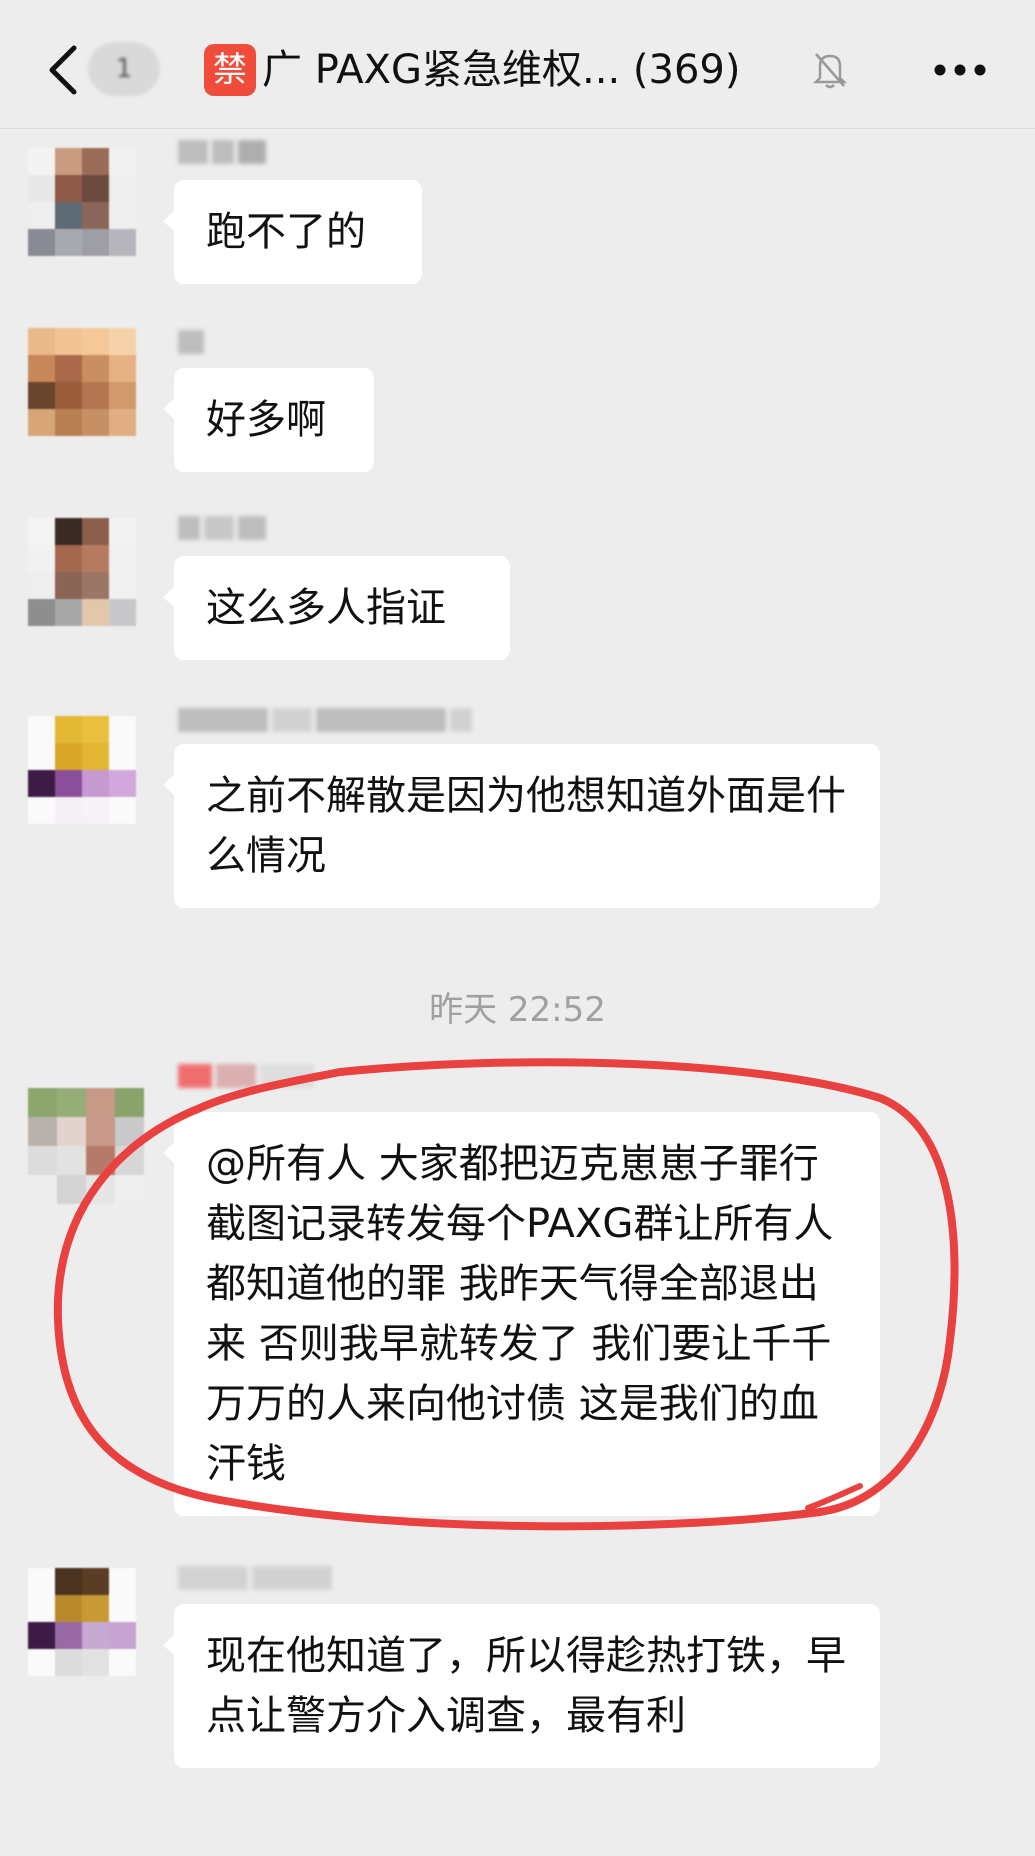 The height and width of the screenshot is (1856, 1035). What do you see at coordinates (64, 70) in the screenshot?
I see `back-icon` at bounding box center [64, 70].